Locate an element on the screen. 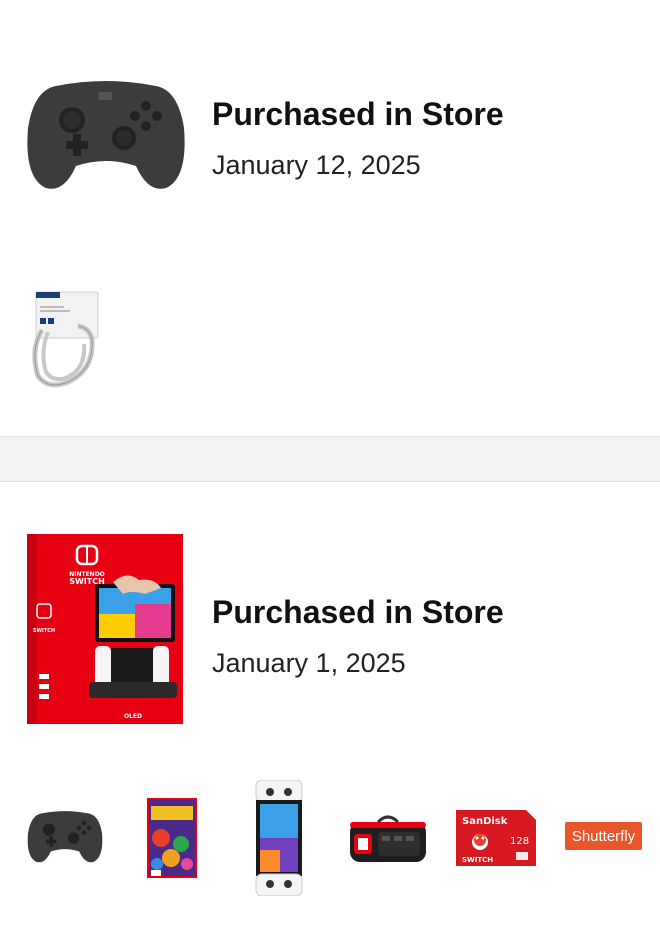 The image size is (660, 937). ethernet-cable-thumbnail is located at coordinates (64, 340).